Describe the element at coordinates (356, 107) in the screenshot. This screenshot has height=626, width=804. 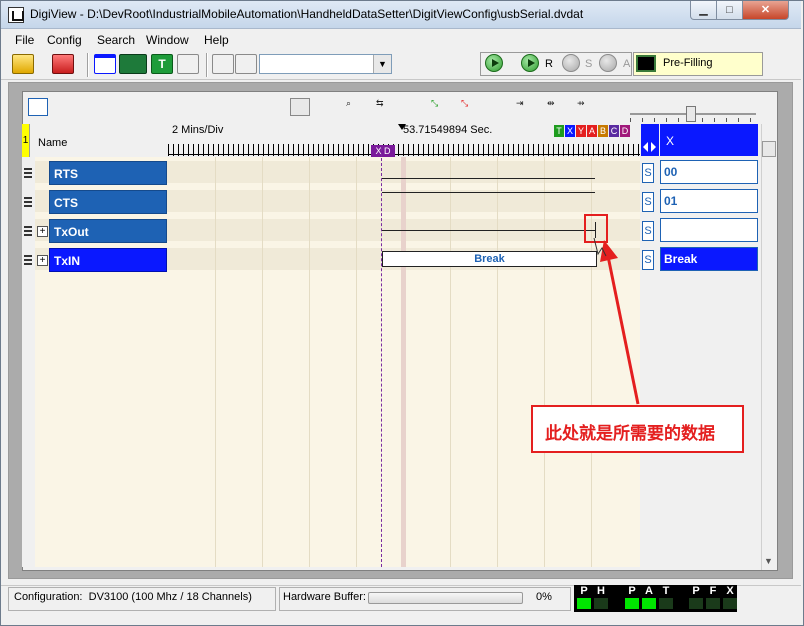
I see `search-pattern-icon: ⌕` at that location.